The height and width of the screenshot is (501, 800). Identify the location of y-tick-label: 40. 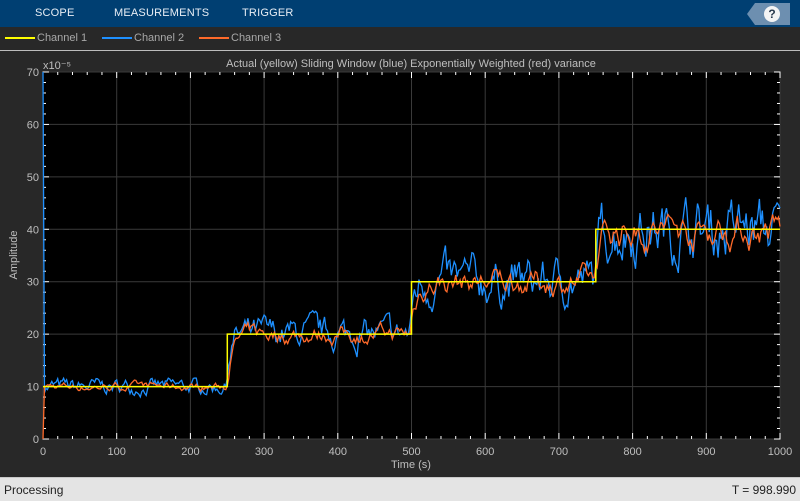
(33, 230).